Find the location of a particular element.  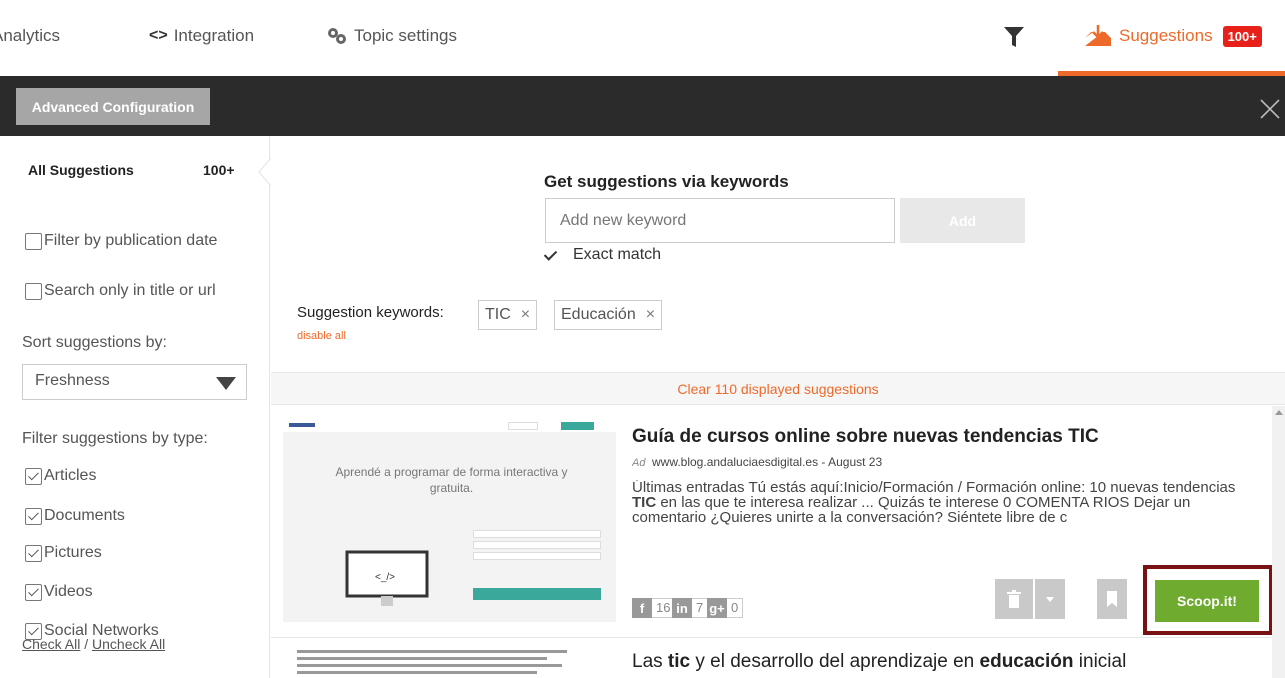

type-articles-checkbox: Articles is located at coordinates (60, 476).